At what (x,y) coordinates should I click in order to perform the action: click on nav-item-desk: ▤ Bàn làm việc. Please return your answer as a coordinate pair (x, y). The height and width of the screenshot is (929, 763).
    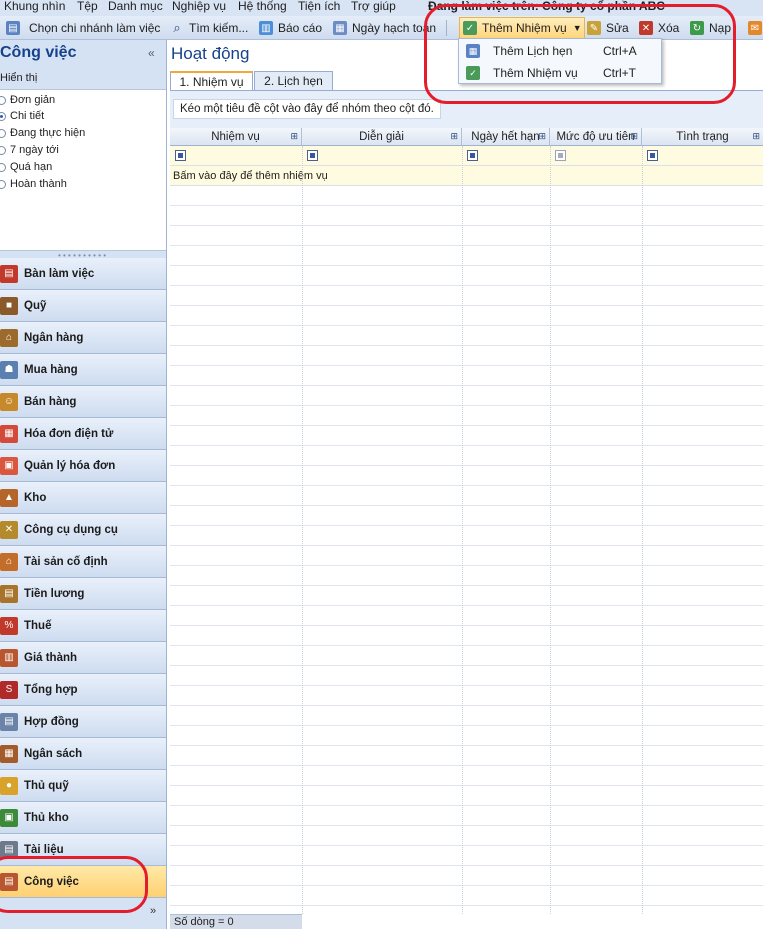
    Looking at the image, I should click on (83, 274).